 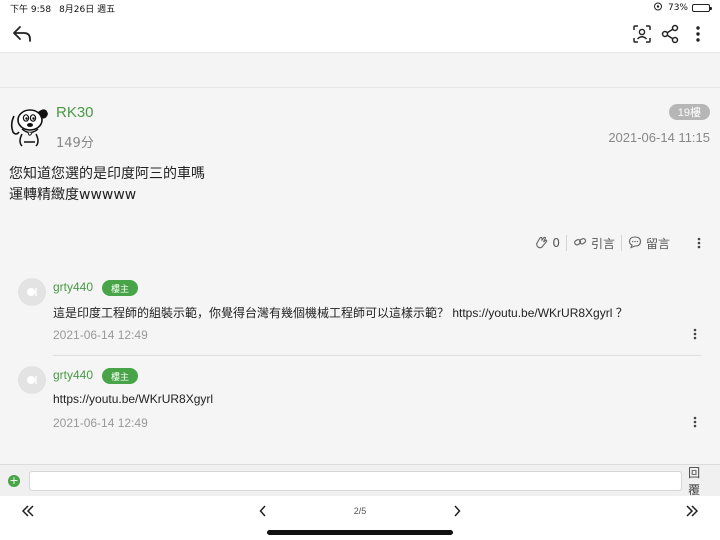 I want to click on post-content: 您知道您選的是印度阿三的車嗎 運轉精緻度wwwww, so click(x=107, y=185).